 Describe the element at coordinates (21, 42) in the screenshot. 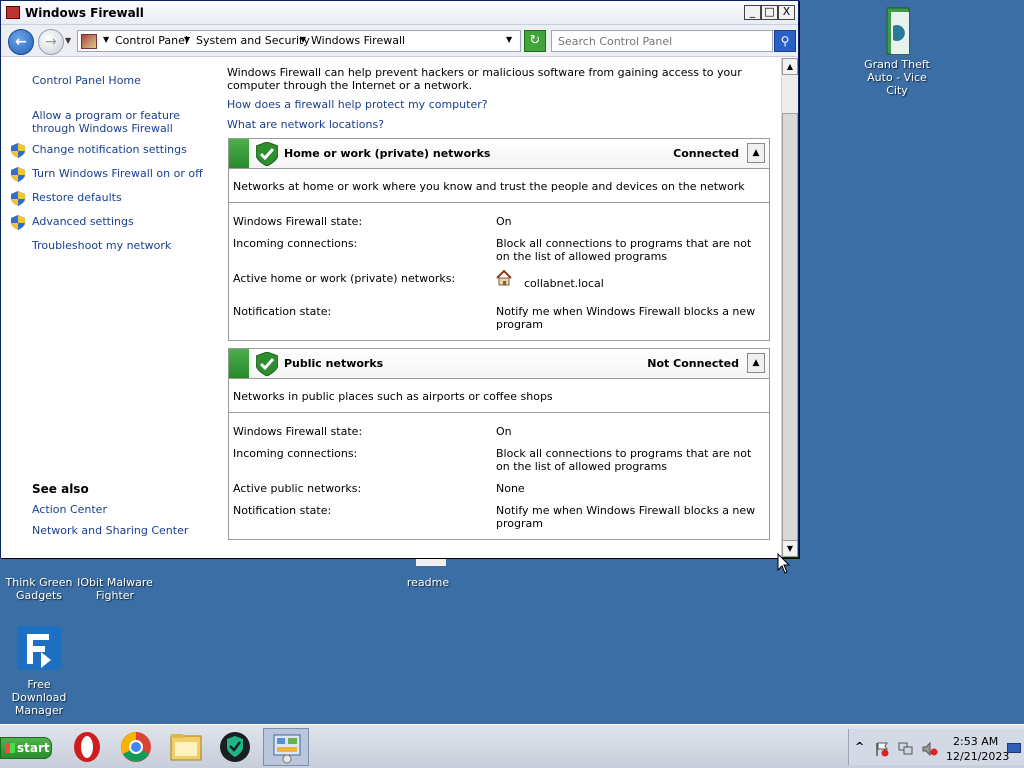

I see `back-button: ←` at that location.